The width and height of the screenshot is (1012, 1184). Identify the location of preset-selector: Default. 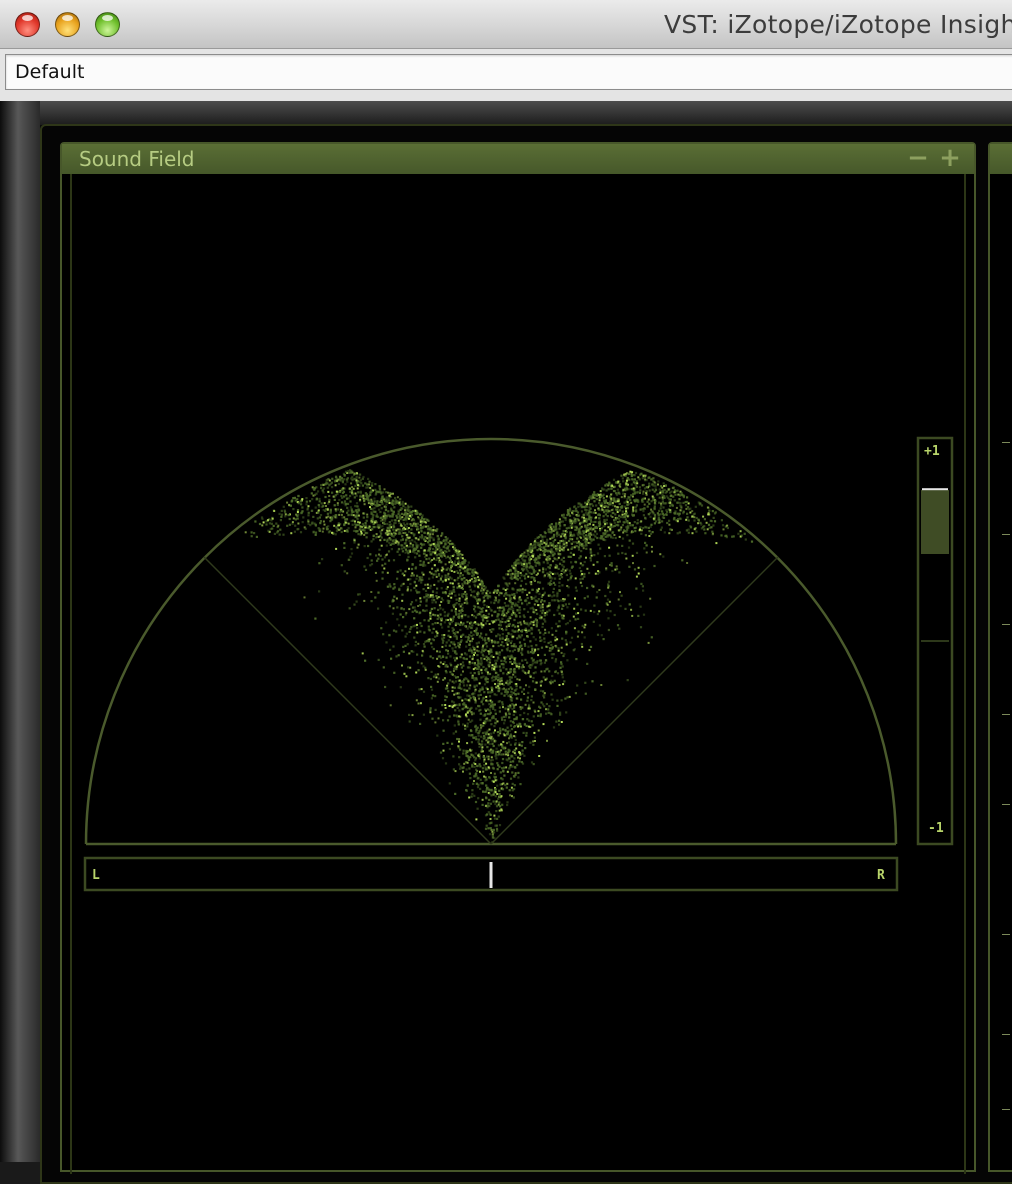
(508, 72).